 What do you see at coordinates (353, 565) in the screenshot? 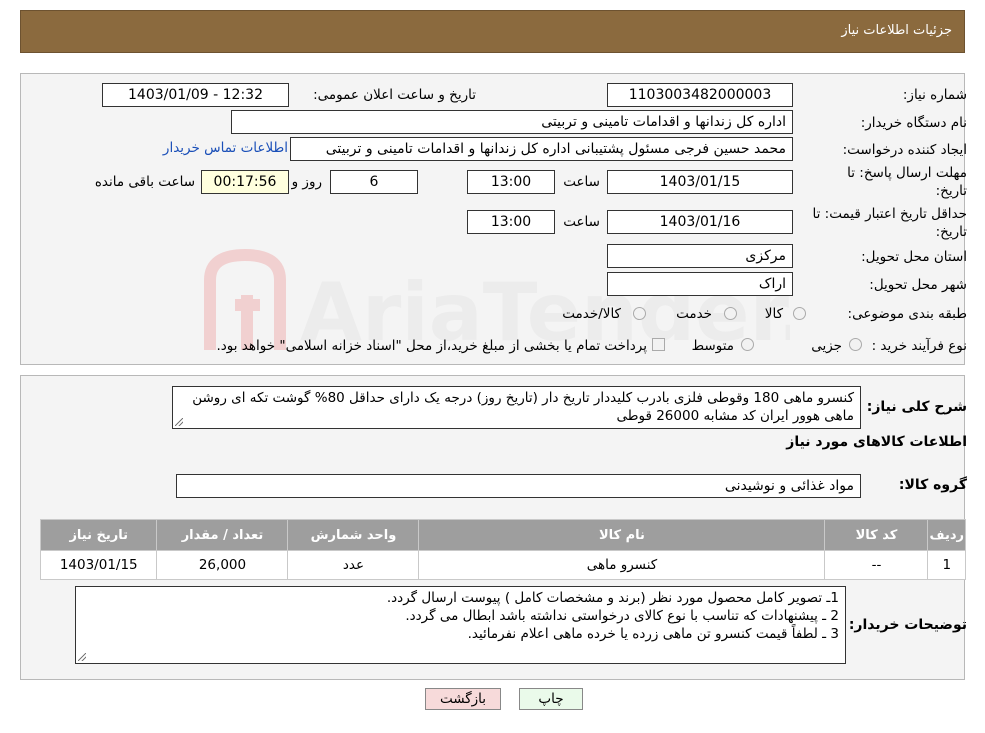
I see `cell-unit: عدد` at bounding box center [353, 565].